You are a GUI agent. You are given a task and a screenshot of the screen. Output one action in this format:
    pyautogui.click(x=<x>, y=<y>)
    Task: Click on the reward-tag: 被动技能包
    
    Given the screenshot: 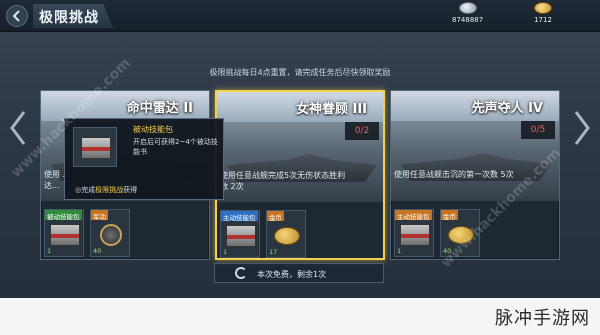 What is the action you would take?
    pyautogui.click(x=63, y=215)
    